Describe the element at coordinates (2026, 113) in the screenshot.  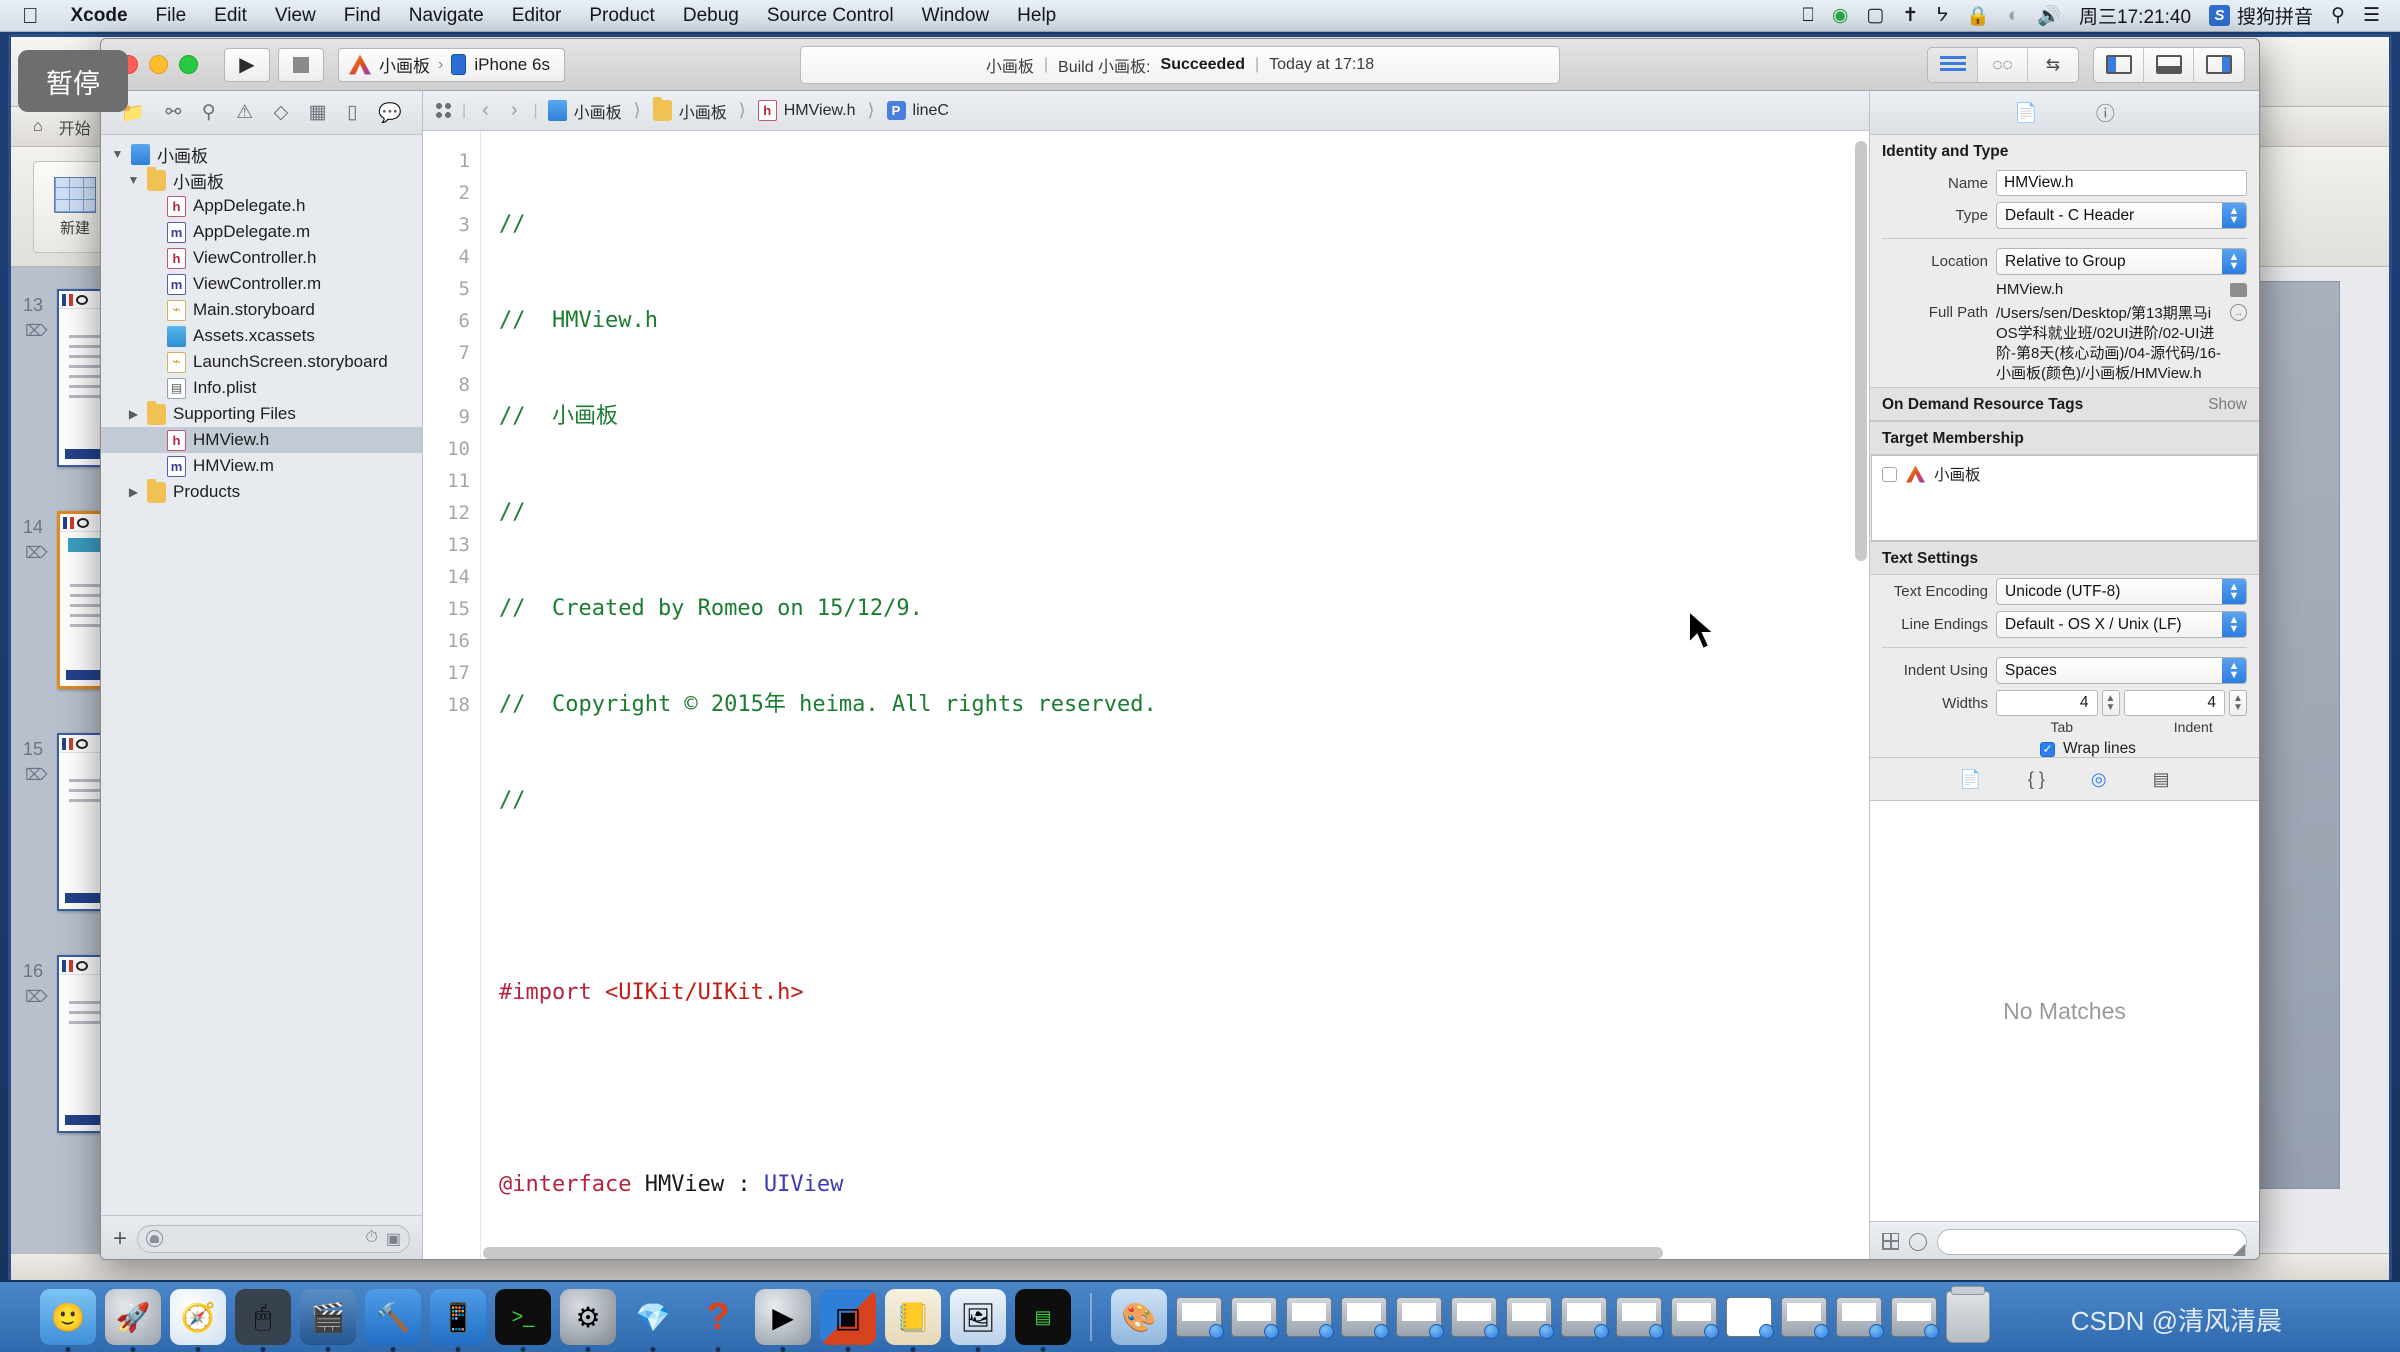
I see `file-inspector-icon: 📄` at that location.